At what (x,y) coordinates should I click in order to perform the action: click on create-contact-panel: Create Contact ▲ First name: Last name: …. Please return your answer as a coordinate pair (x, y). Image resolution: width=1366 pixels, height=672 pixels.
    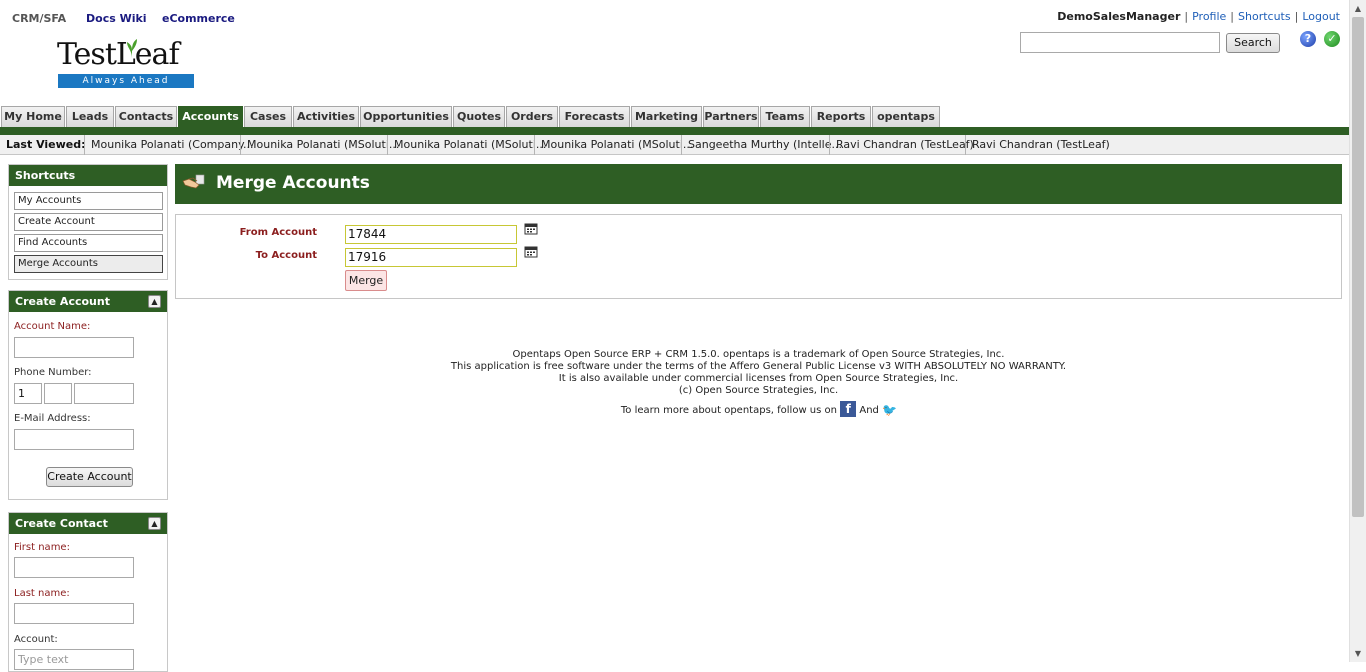
    Looking at the image, I should click on (88, 592).